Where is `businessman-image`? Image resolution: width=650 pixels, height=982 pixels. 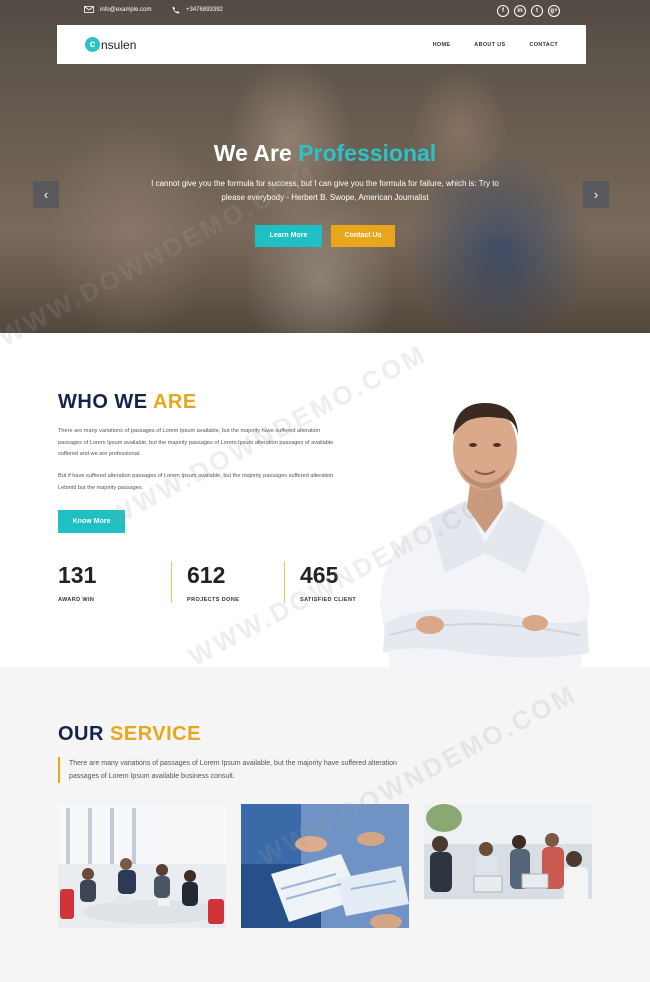 businessman-image is located at coordinates (485, 535).